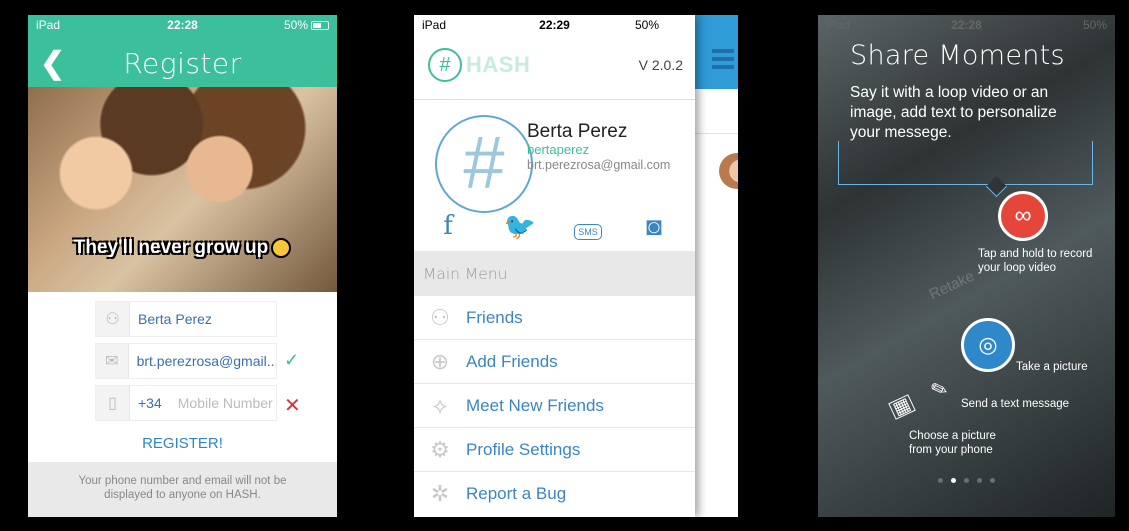 This screenshot has width=1129, height=531. What do you see at coordinates (112, 361) in the screenshot?
I see `envelope-icon: ✉` at bounding box center [112, 361].